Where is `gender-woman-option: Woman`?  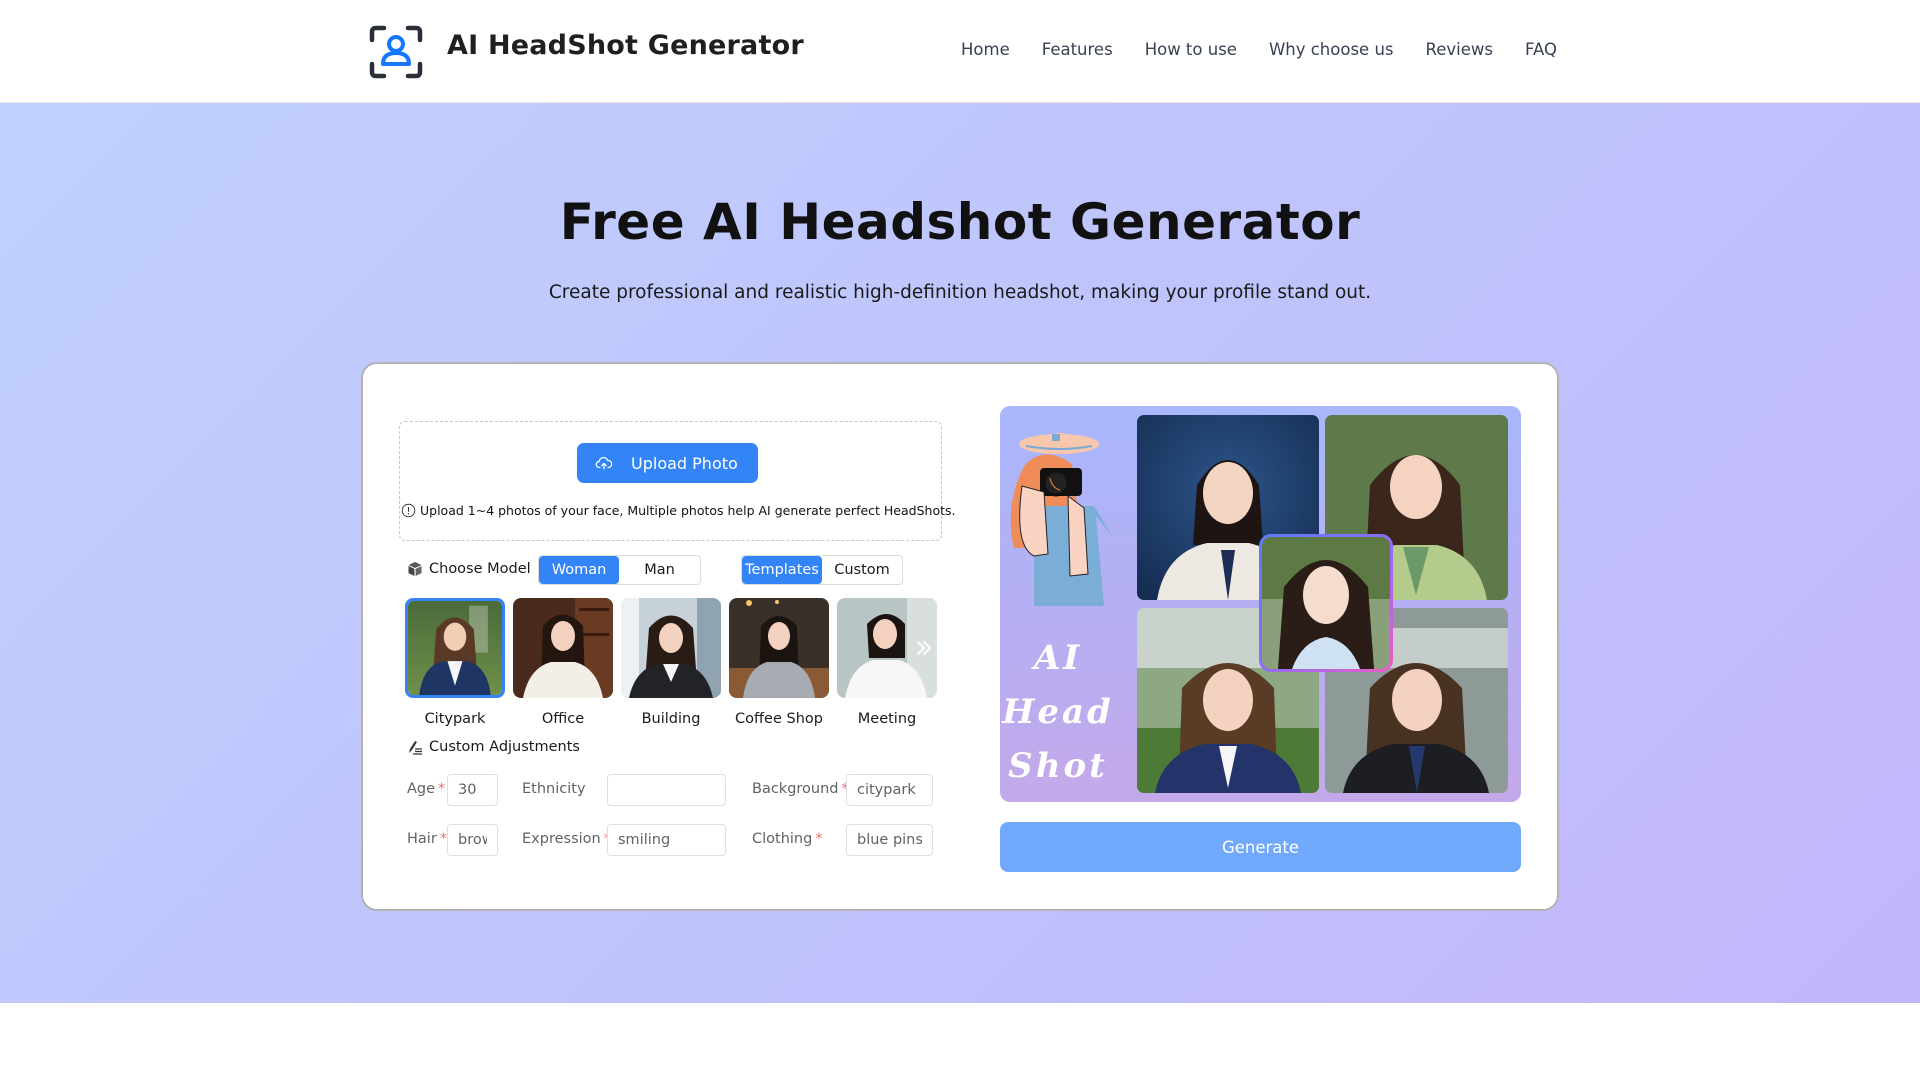 gender-woman-option: Woman is located at coordinates (579, 570).